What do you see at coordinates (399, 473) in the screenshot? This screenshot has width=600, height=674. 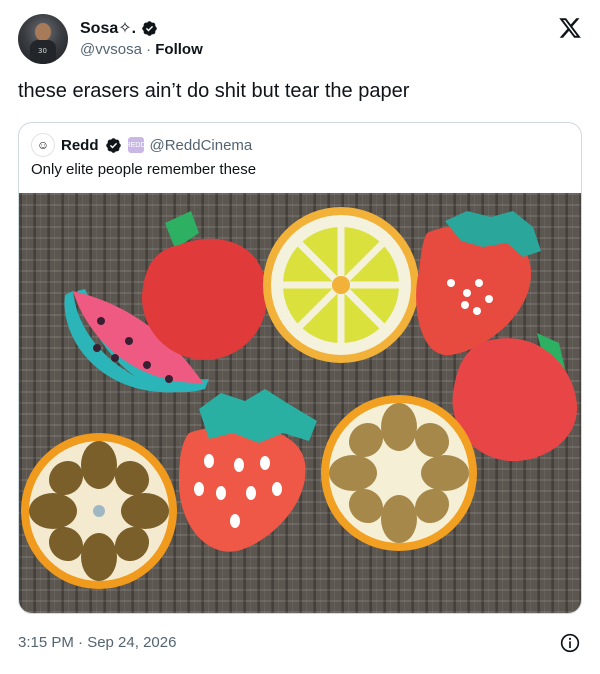 I see `orange-eraser-center` at bounding box center [399, 473].